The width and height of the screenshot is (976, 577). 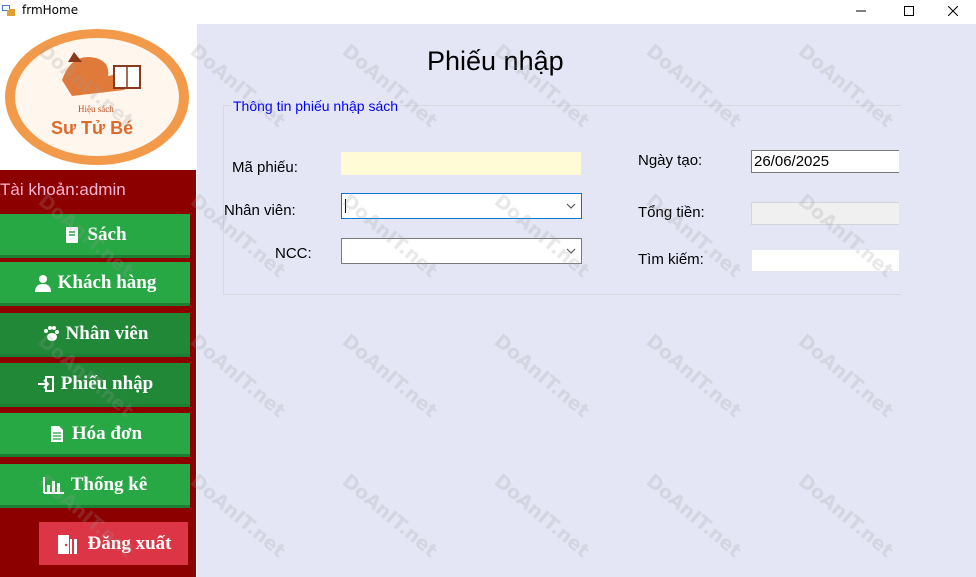 I want to click on close-button, so click(x=953, y=11).